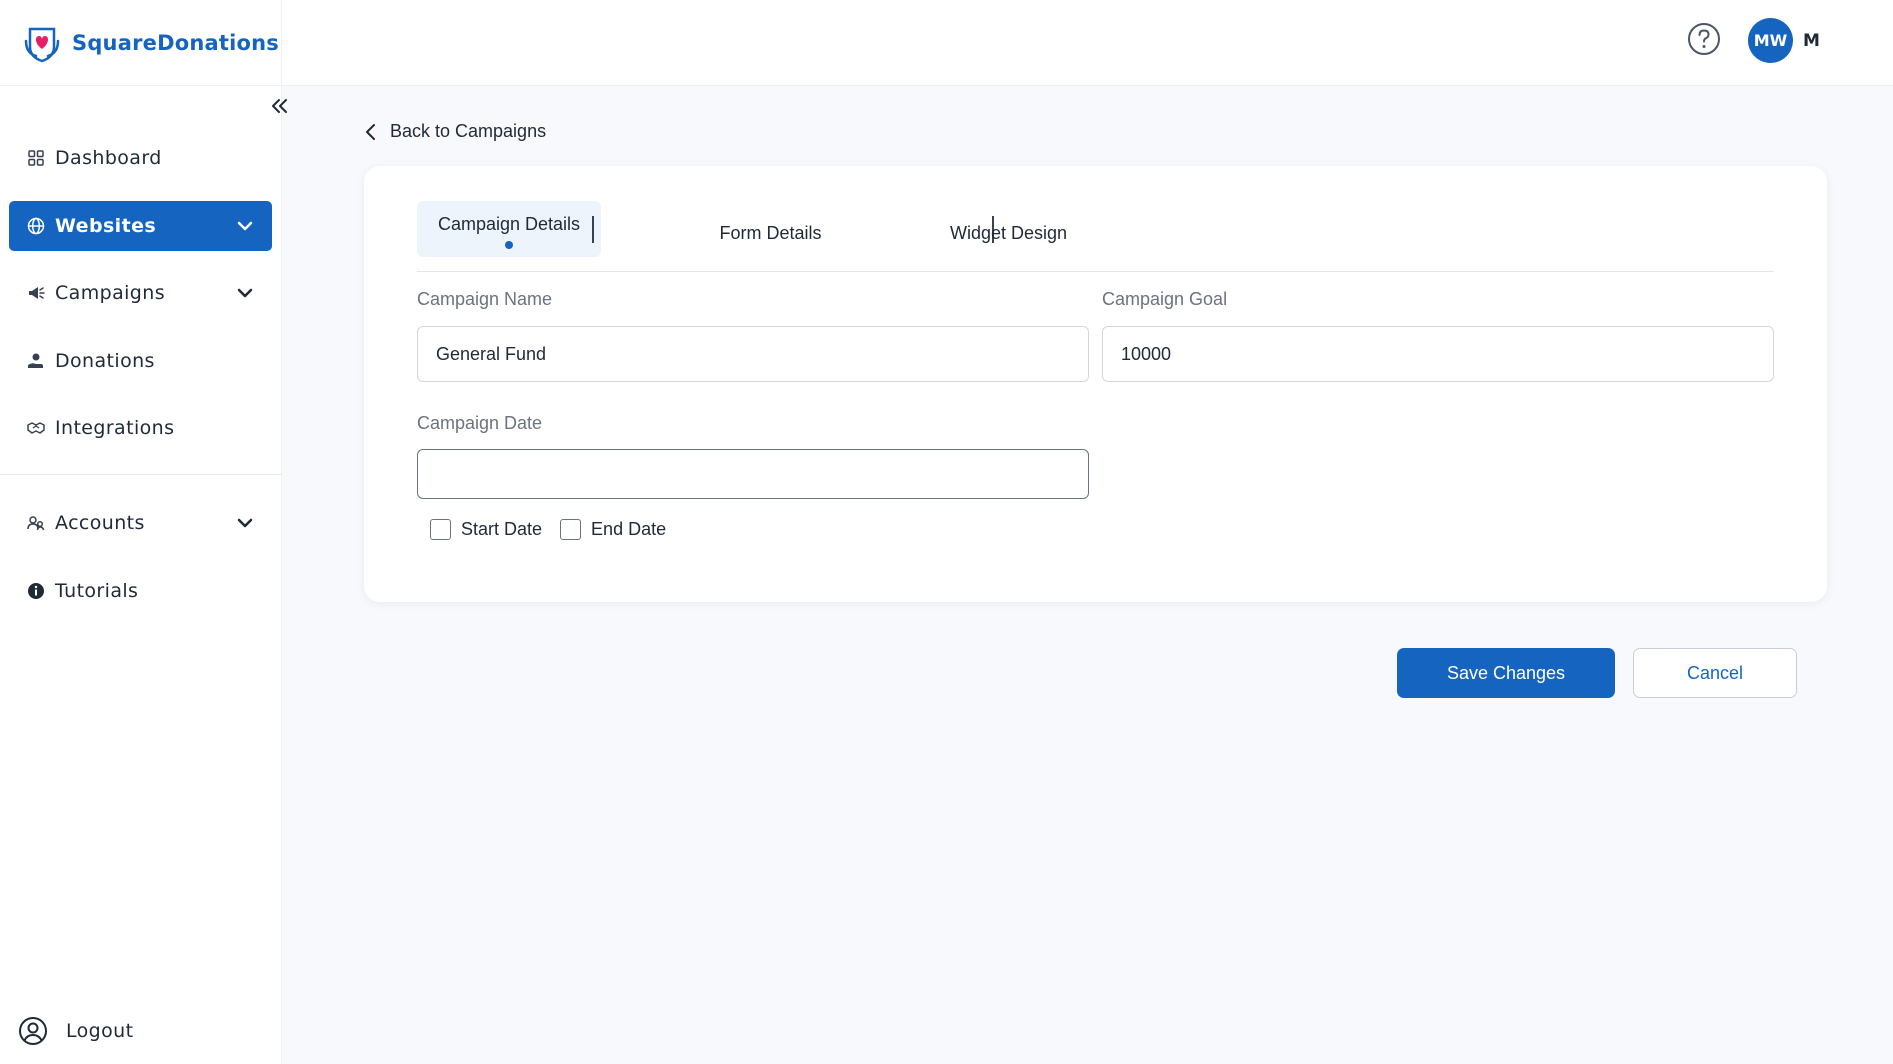 The width and height of the screenshot is (1893, 1064). What do you see at coordinates (1811, 41) in the screenshot?
I see `user-name: M` at bounding box center [1811, 41].